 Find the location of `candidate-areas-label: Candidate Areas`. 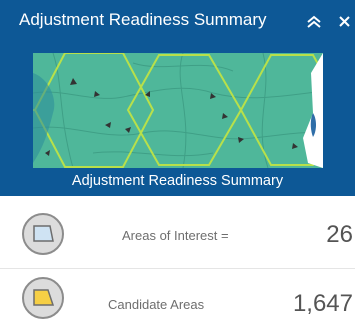

candidate-areas-label: Candidate Areas is located at coordinates (156, 304).